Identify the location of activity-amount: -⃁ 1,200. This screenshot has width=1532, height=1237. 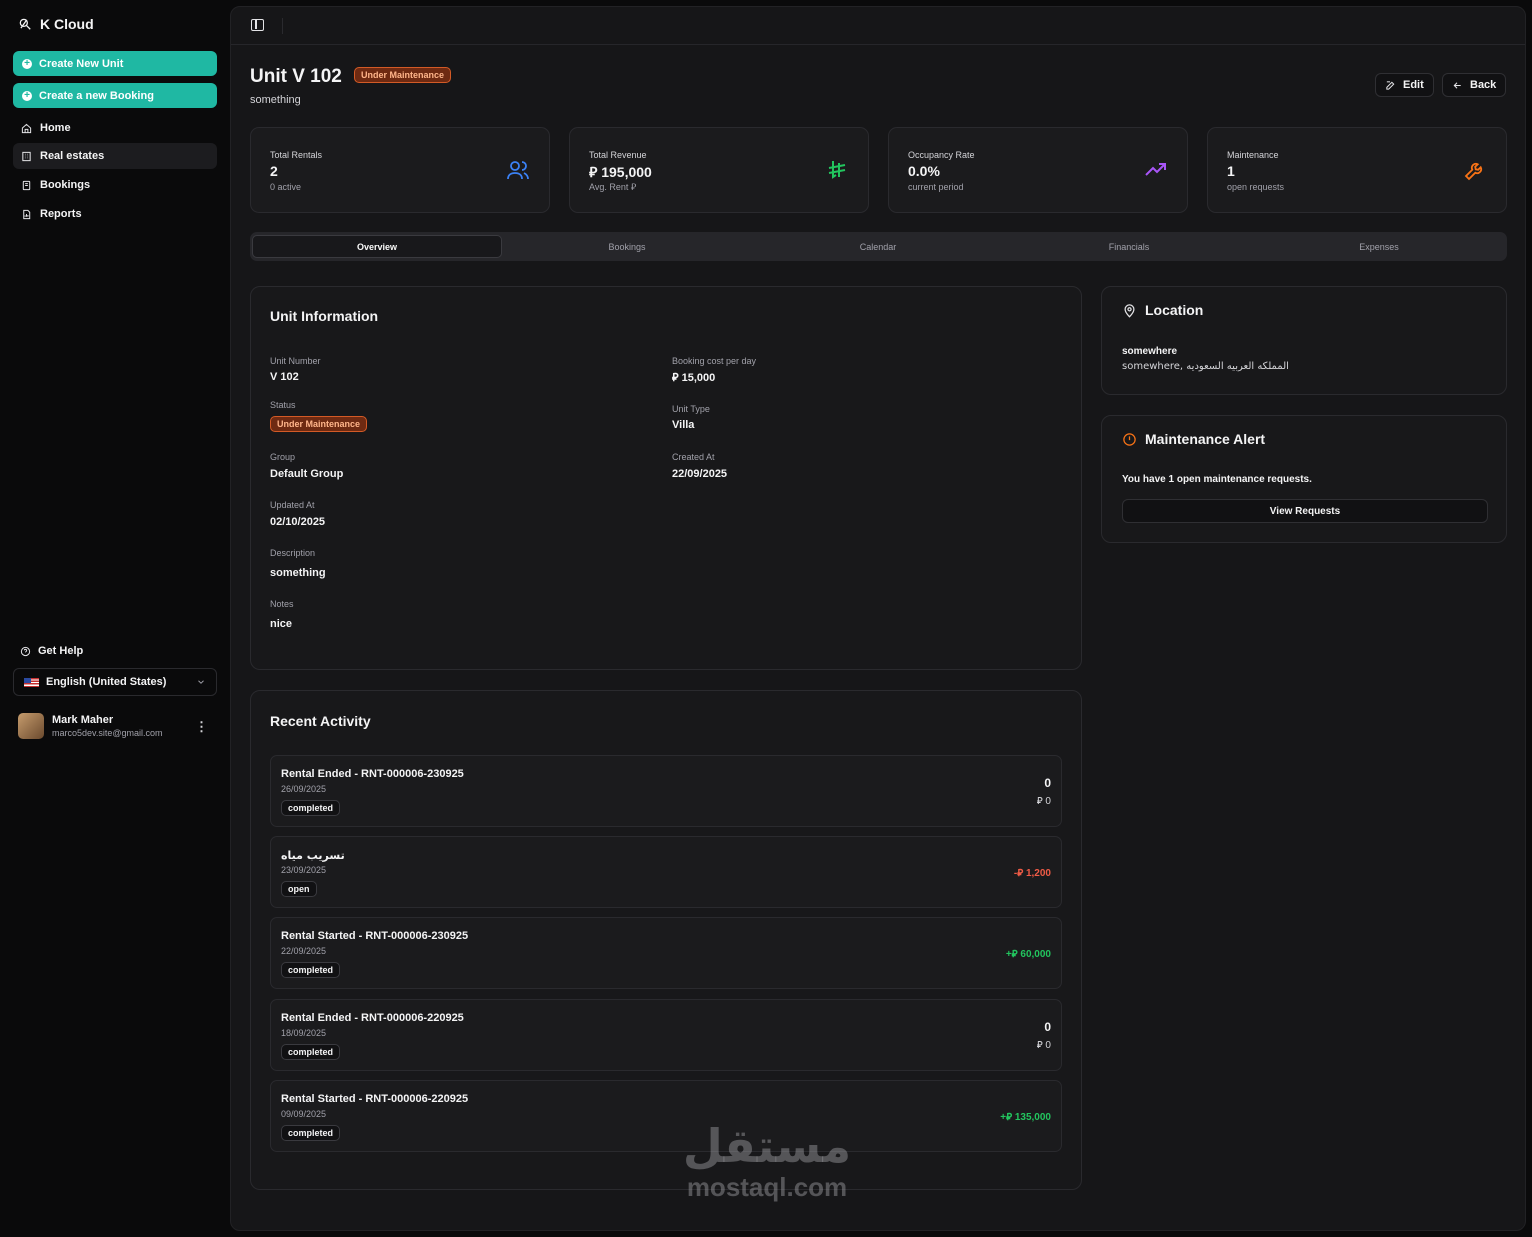
(1032, 873).